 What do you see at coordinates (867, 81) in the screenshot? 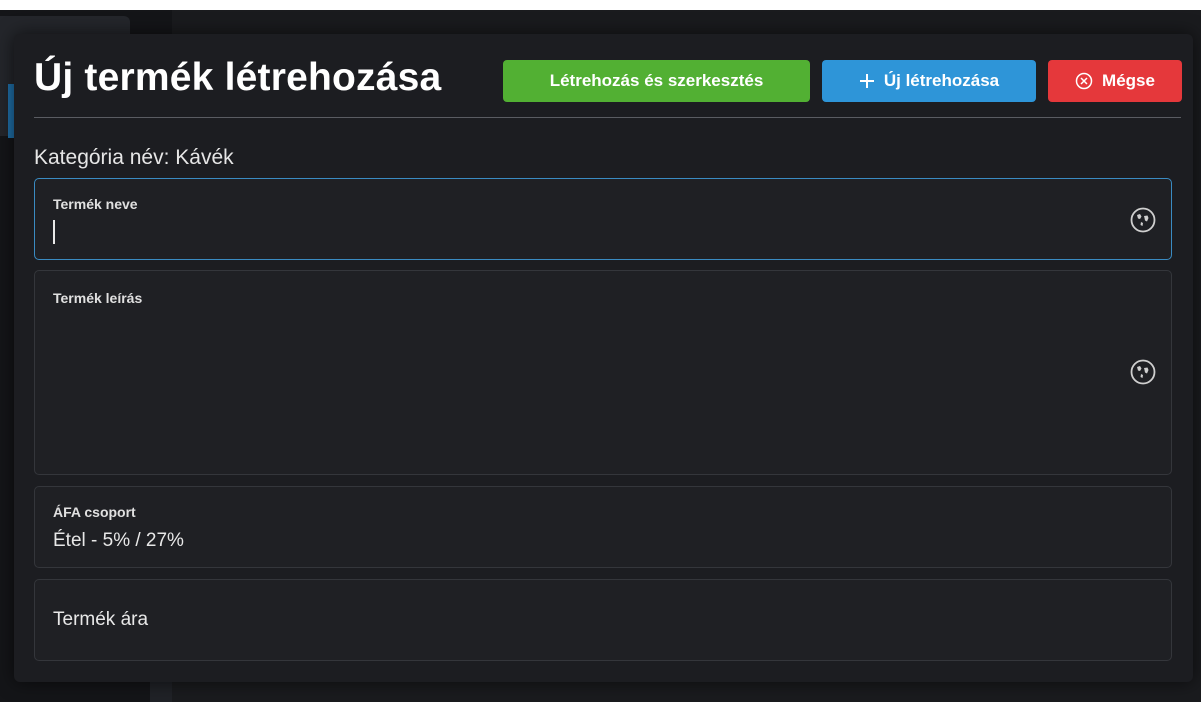
I see `plus-icon` at bounding box center [867, 81].